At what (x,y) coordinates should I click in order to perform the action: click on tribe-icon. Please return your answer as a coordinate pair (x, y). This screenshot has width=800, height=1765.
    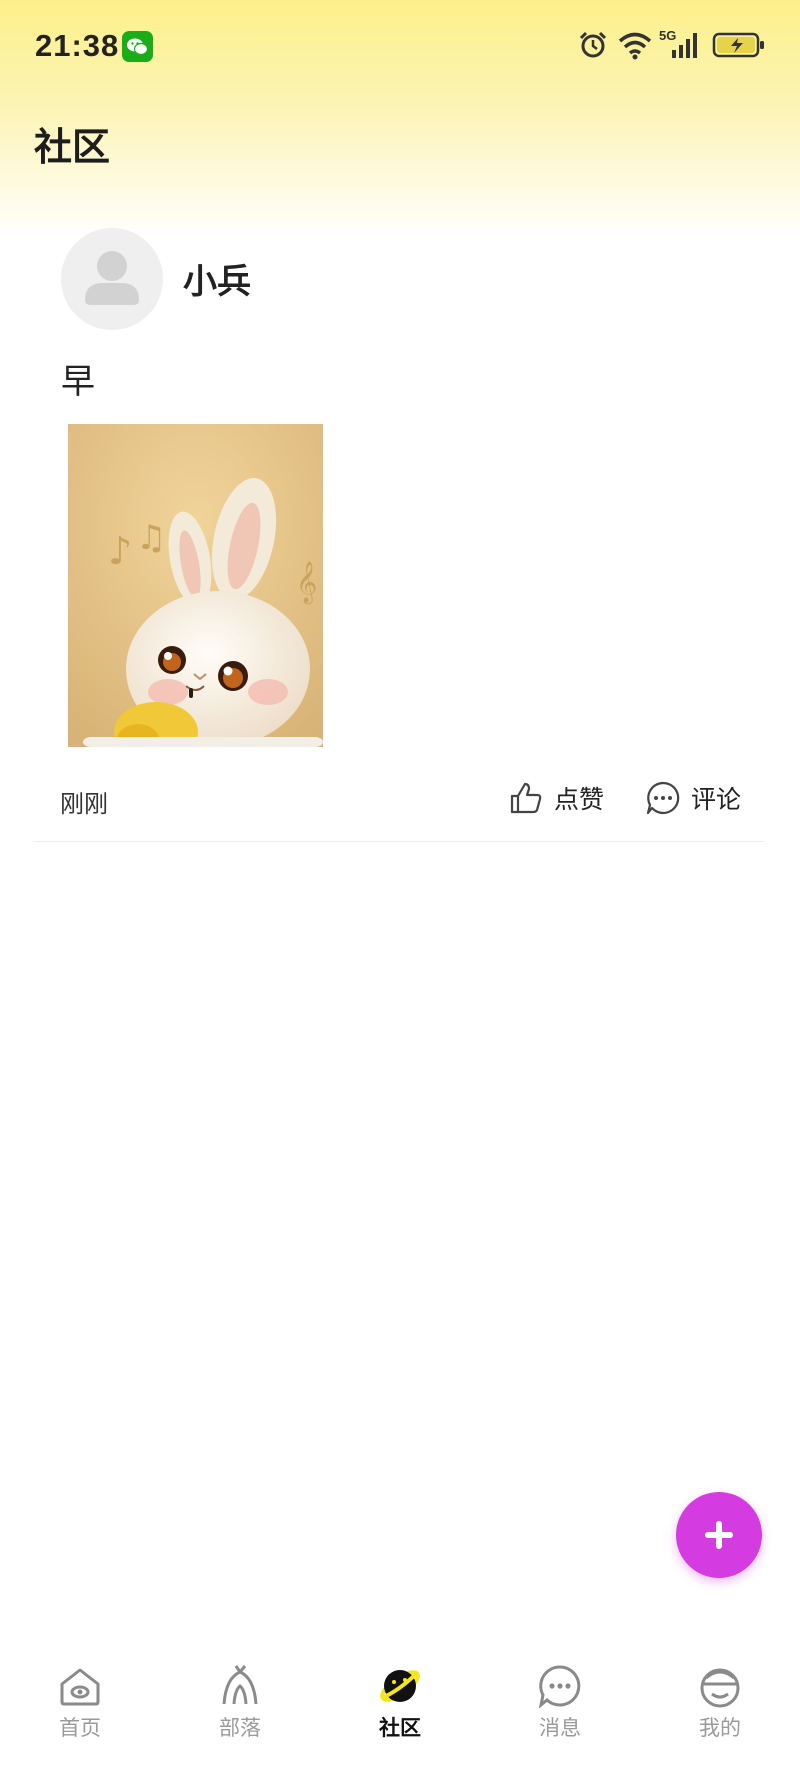
    Looking at the image, I should click on (240, 1685).